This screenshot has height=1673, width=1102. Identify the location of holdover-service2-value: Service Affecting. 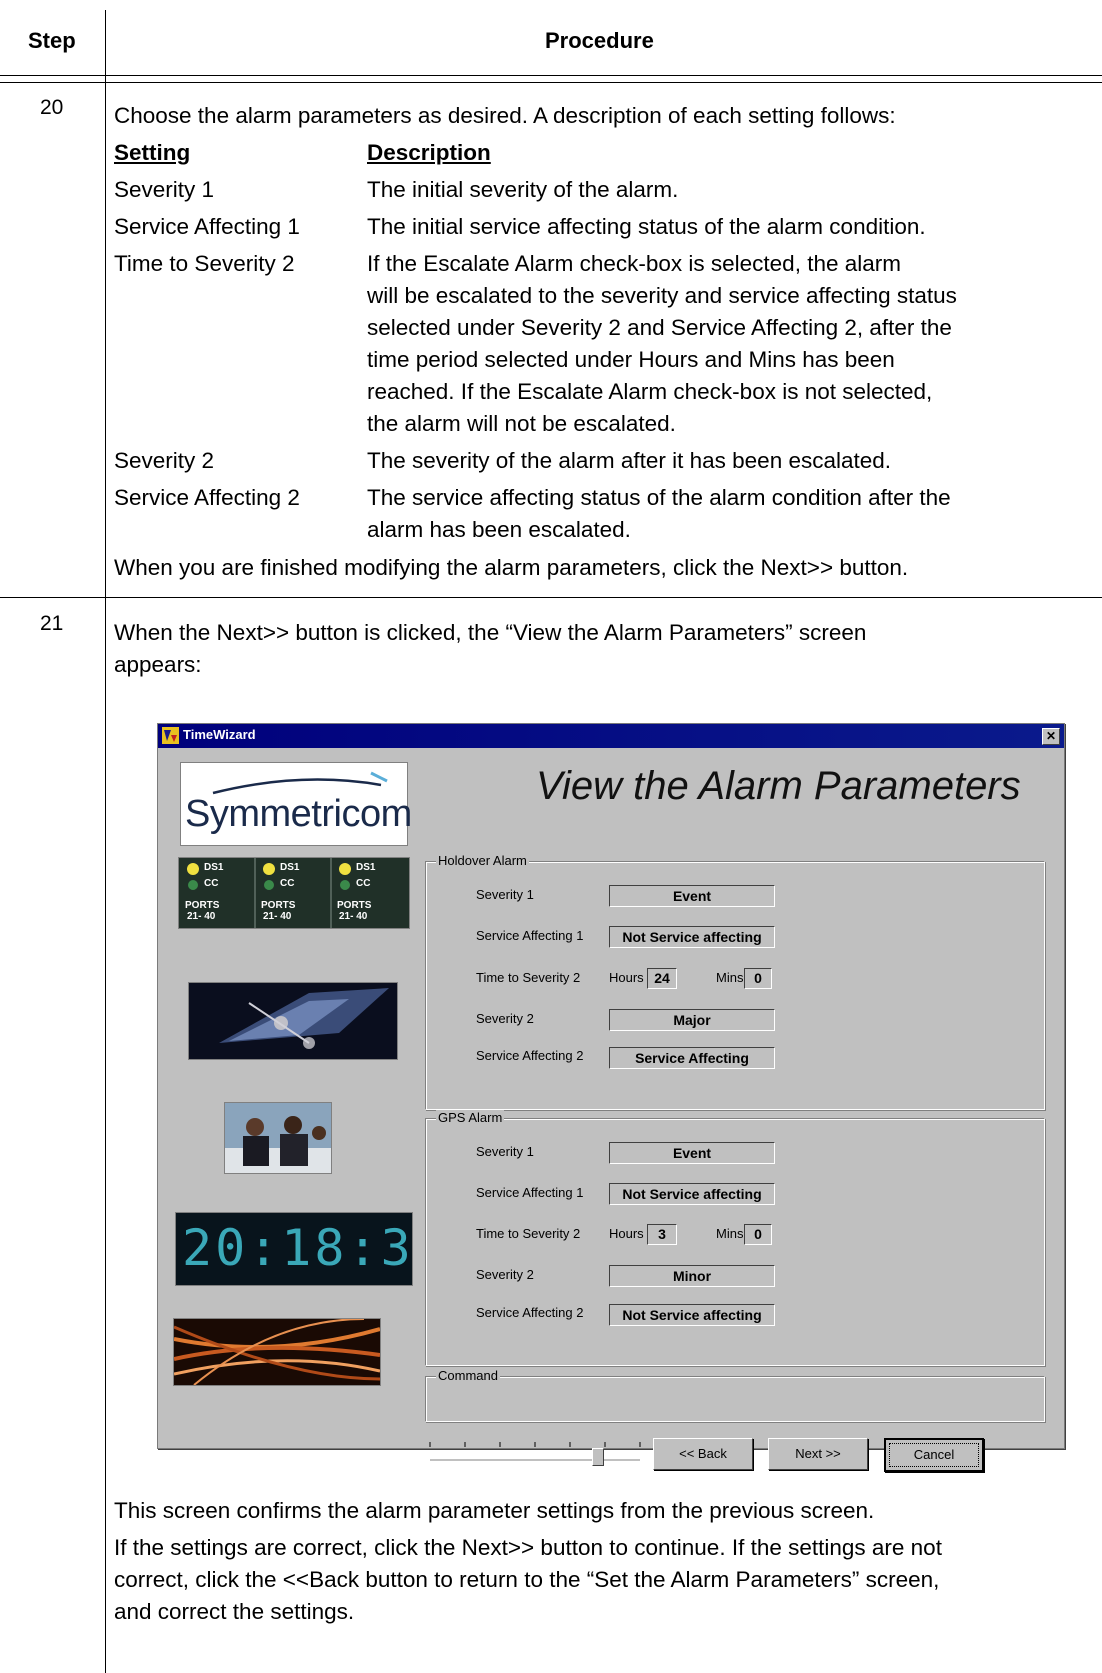
(692, 1058).